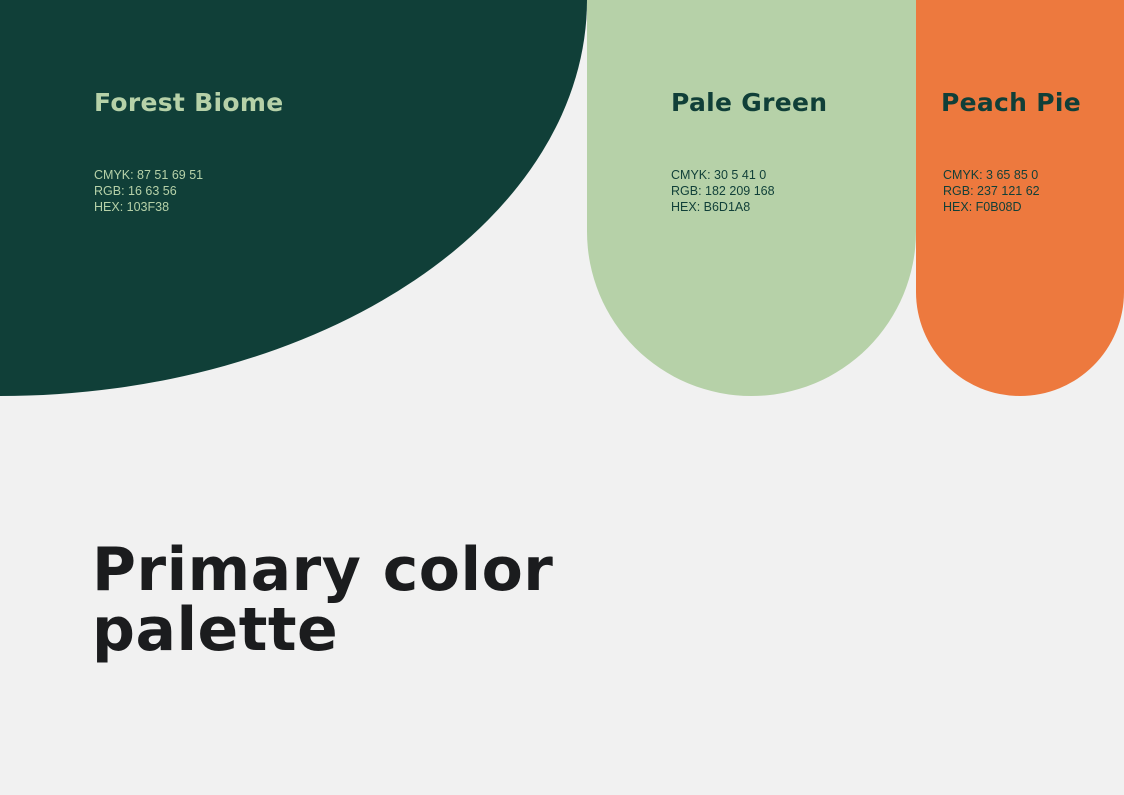 Image resolution: width=1124 pixels, height=795 pixels. What do you see at coordinates (982, 207) in the screenshot?
I see `hex-value: HEX: F0B08D` at bounding box center [982, 207].